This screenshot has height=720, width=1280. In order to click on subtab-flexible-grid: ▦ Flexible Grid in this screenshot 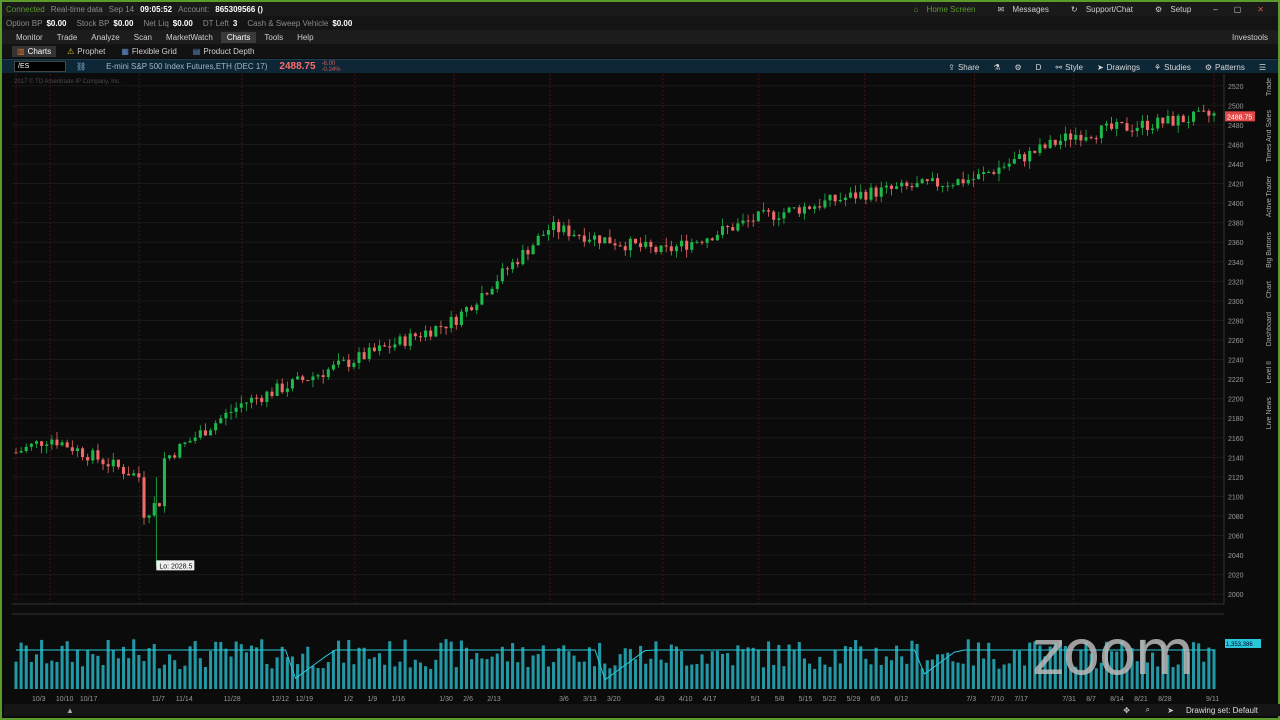, I will do `click(148, 51)`.